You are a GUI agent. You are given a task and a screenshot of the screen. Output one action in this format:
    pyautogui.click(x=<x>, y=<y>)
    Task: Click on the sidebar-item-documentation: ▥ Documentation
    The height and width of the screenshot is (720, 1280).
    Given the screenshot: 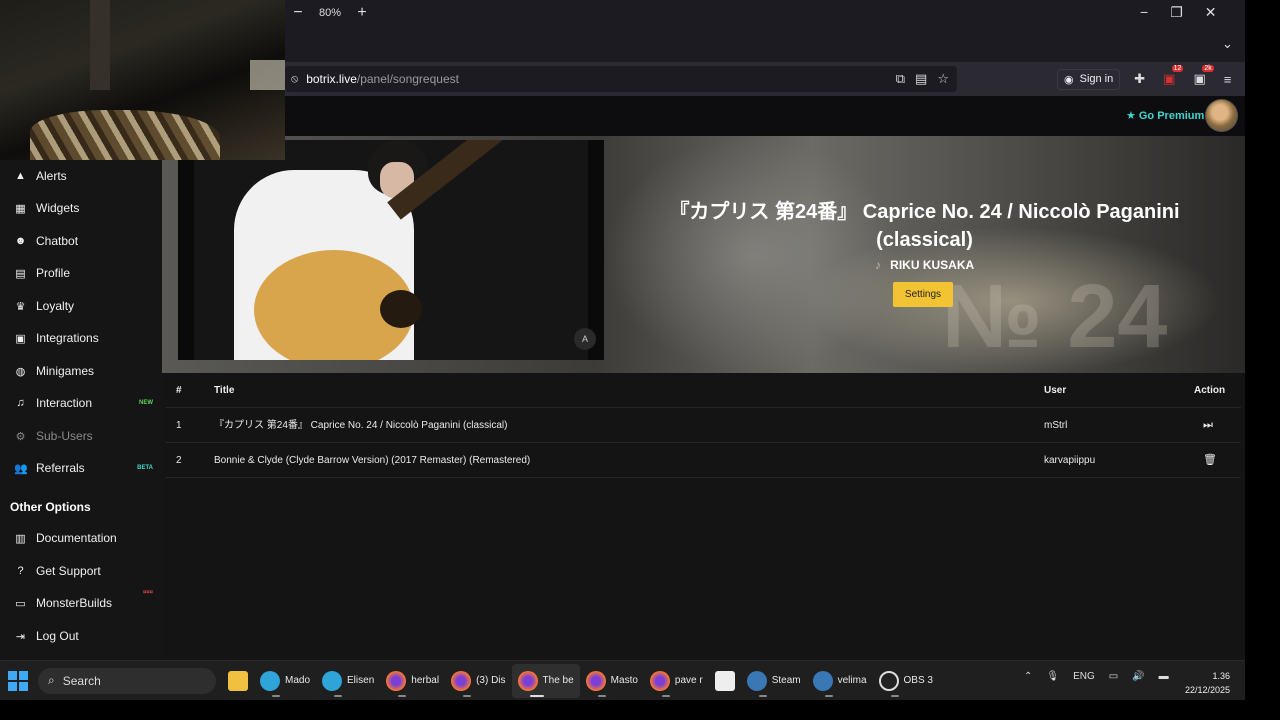 What is the action you would take?
    pyautogui.click(x=86, y=538)
    